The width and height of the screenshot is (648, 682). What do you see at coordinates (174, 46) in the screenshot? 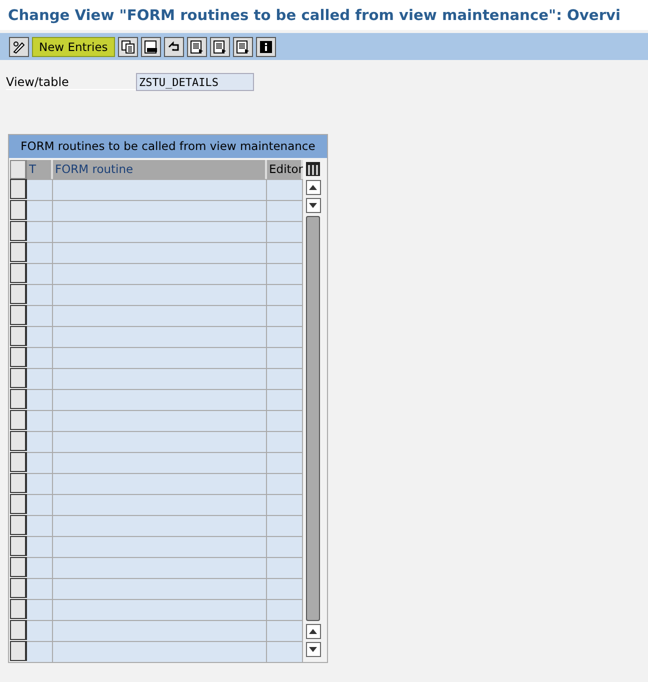
I see `undo-icon` at bounding box center [174, 46].